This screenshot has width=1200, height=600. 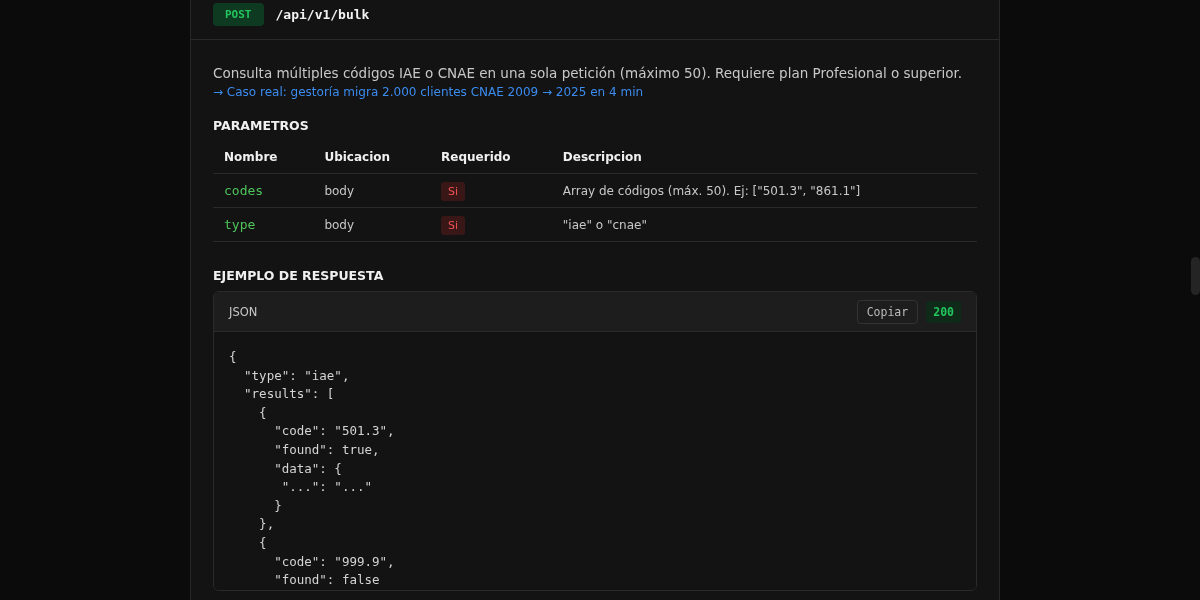 What do you see at coordinates (943, 311) in the screenshot?
I see `status-badge: 200` at bounding box center [943, 311].